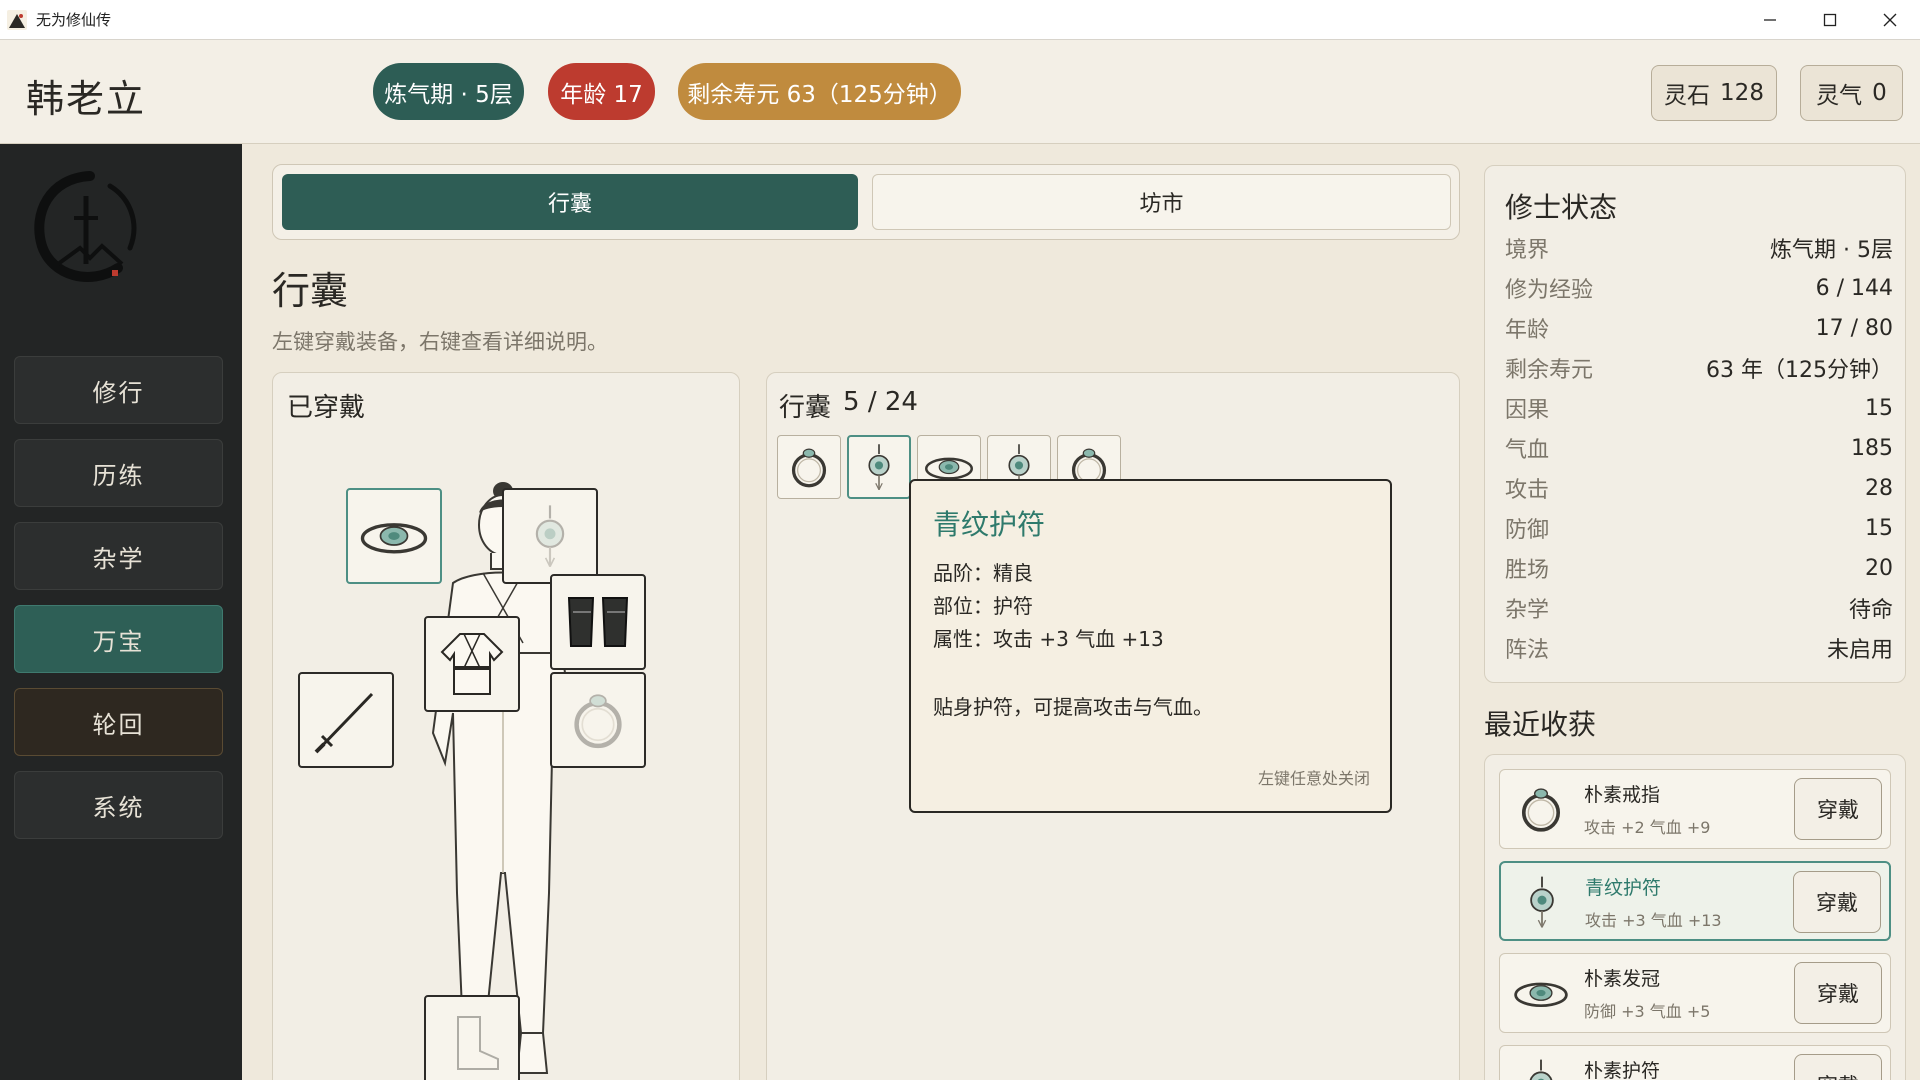  I want to click on robe-icon, so click(472, 664).